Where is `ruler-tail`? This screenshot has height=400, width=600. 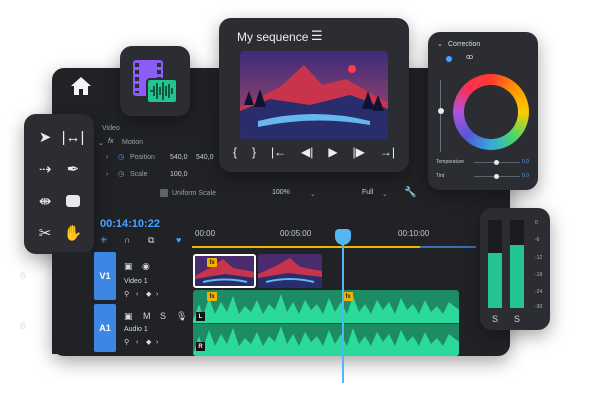 ruler-tail is located at coordinates (448, 247).